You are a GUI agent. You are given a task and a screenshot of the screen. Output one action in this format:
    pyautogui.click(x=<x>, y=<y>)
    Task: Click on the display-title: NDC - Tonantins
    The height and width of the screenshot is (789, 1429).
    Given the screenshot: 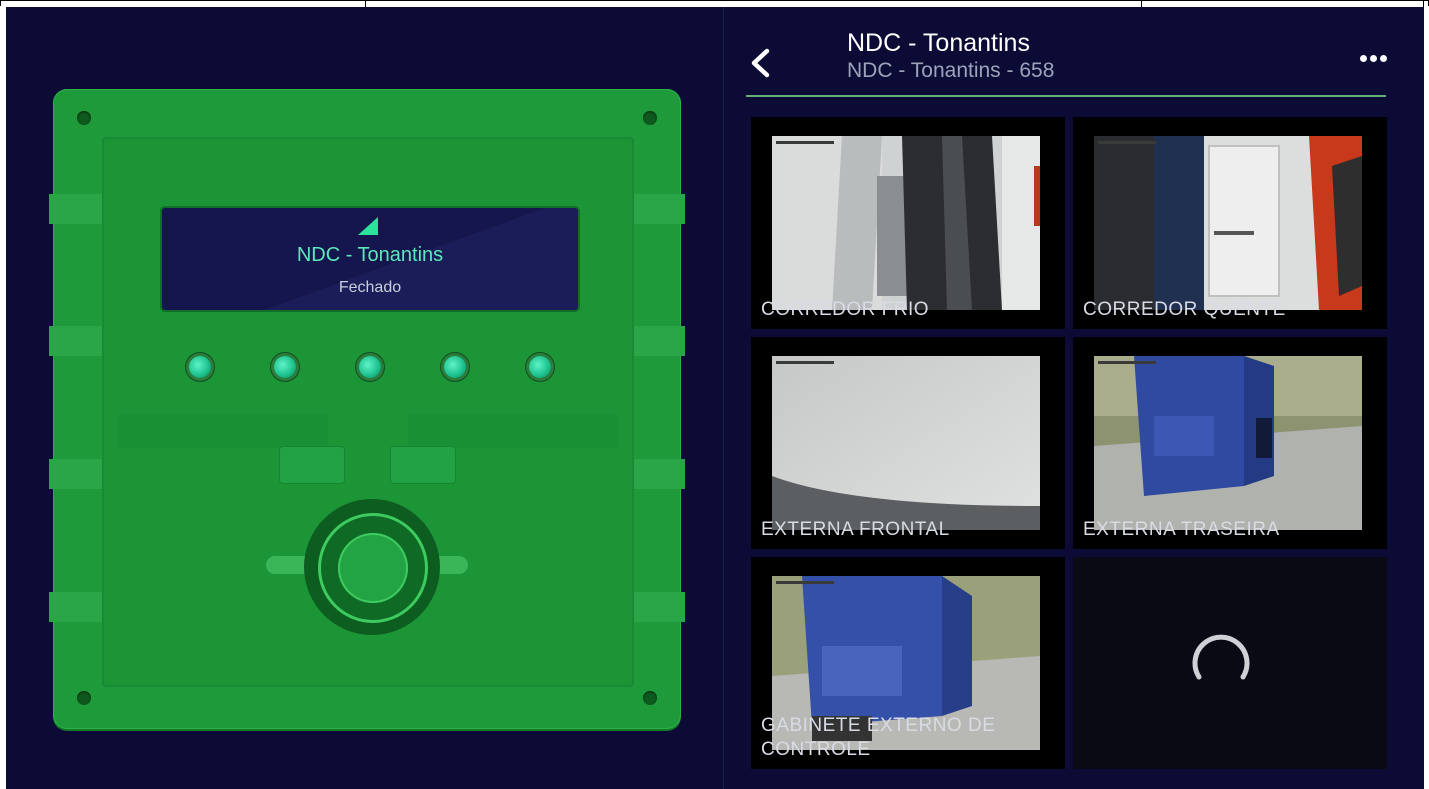 What is the action you would take?
    pyautogui.click(x=370, y=255)
    